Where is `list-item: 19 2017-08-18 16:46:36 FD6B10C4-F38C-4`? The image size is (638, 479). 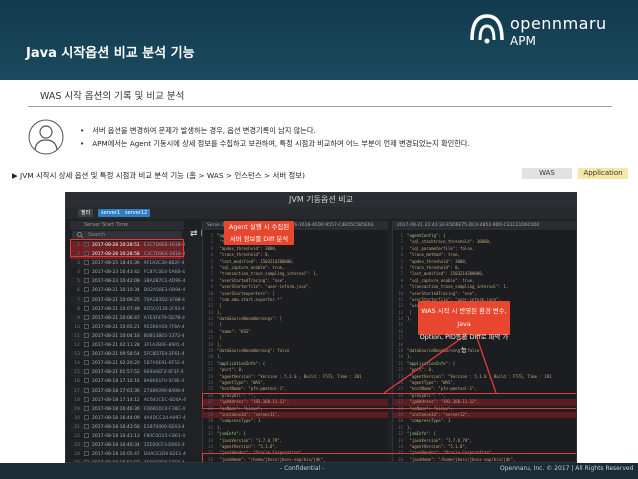
list-item: 19 2017-08-18 16:46:36 FD6B10C4-F38C-4 is located at coordinates (127, 409).